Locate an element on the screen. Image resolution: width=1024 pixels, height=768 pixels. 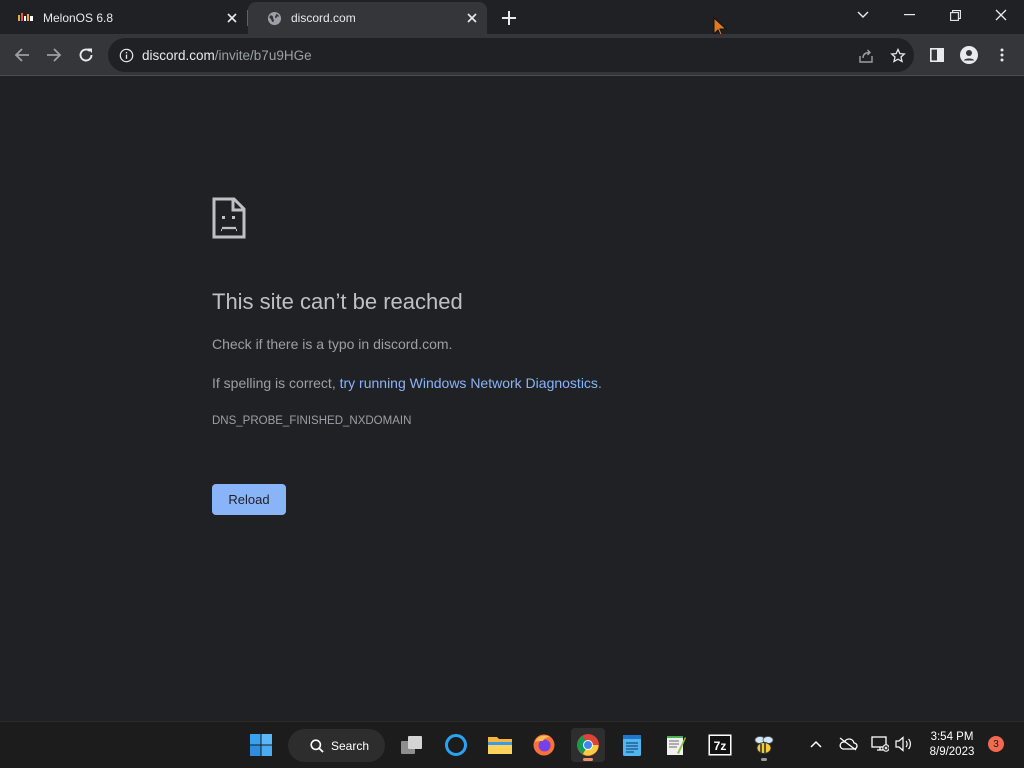
clock-time: 3:54 PM is located at coordinates (952, 737).